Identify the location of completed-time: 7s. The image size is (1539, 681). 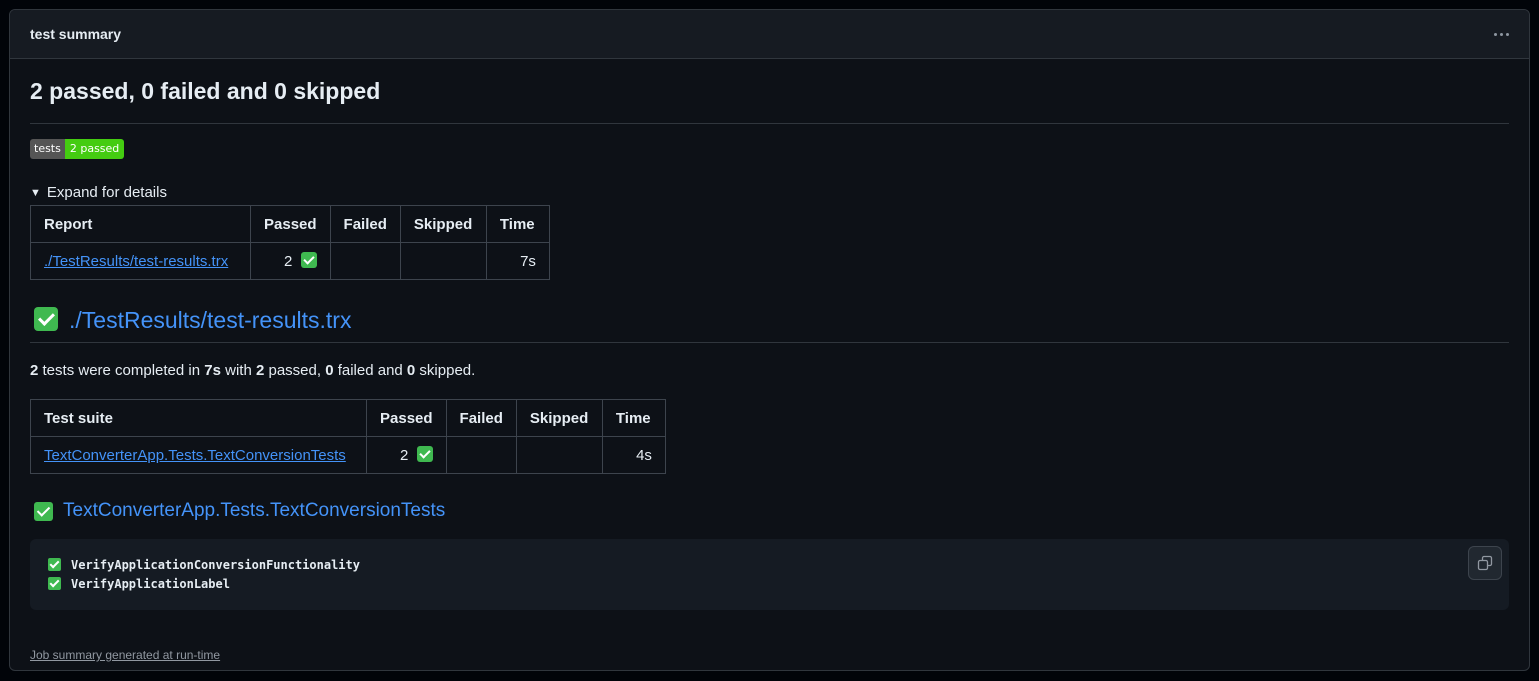
(212, 370).